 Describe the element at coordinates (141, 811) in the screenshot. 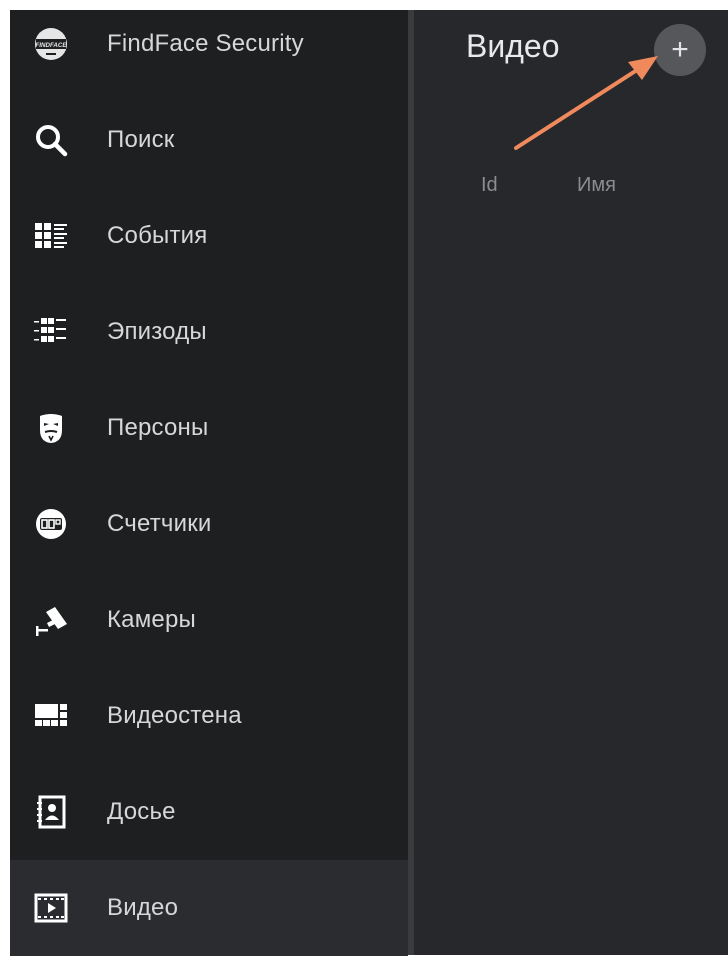

I see `sidebar-item-label: Досье` at that location.